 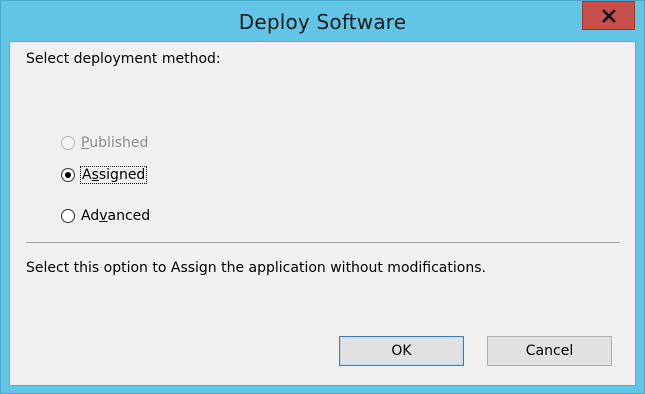 I want to click on radio-selected-dot, so click(x=68, y=175).